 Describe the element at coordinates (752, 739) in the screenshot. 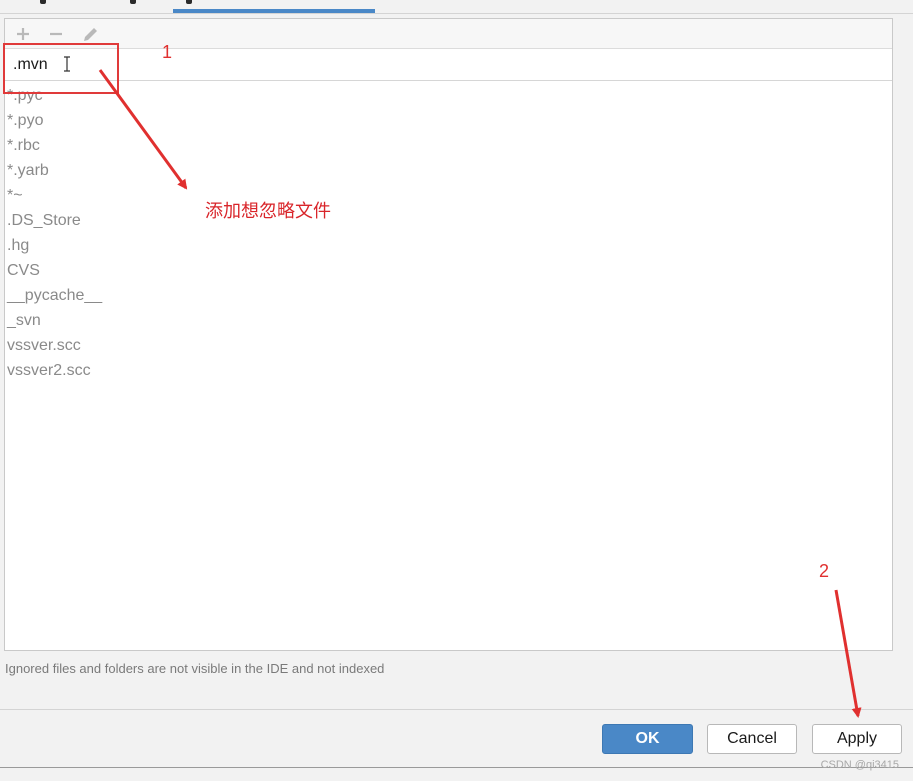

I see `cancel-button: Cancel` at that location.